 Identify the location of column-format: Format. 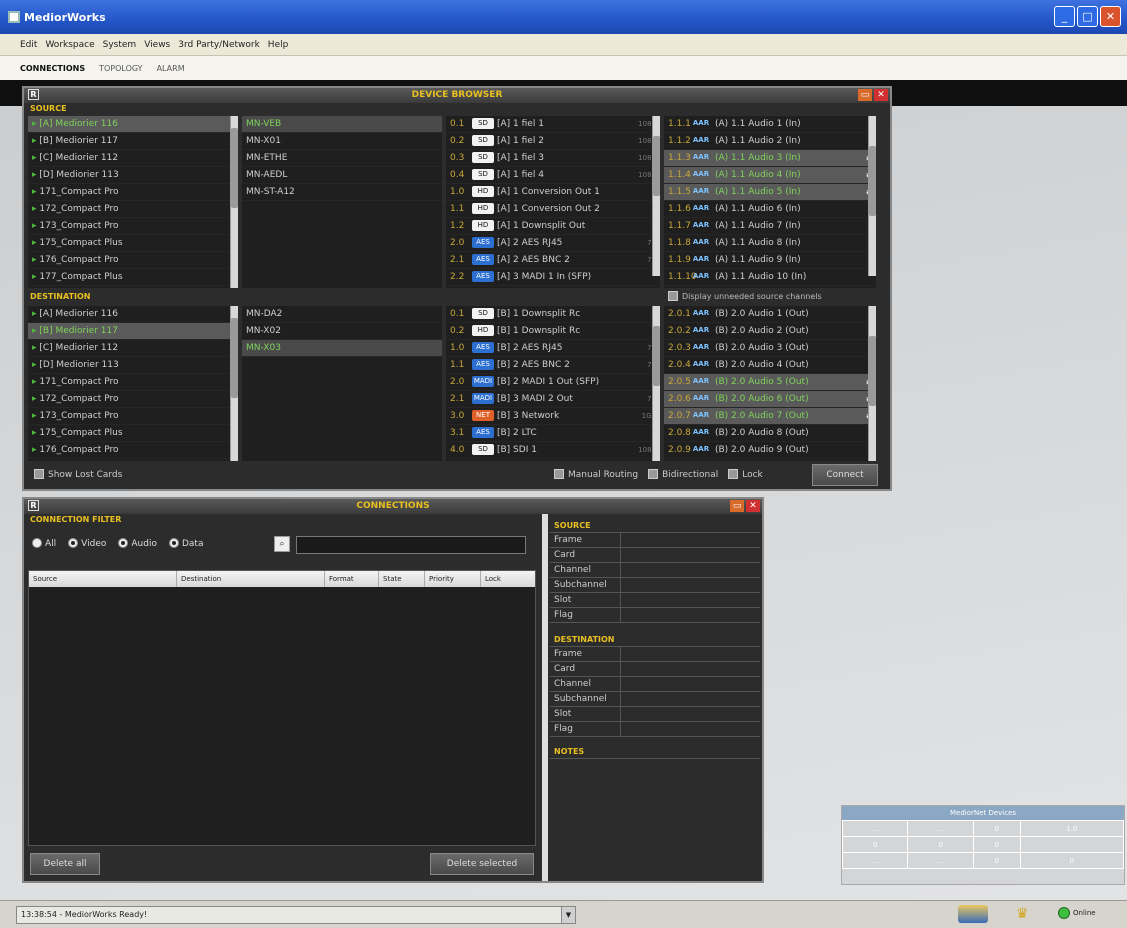
(352, 579).